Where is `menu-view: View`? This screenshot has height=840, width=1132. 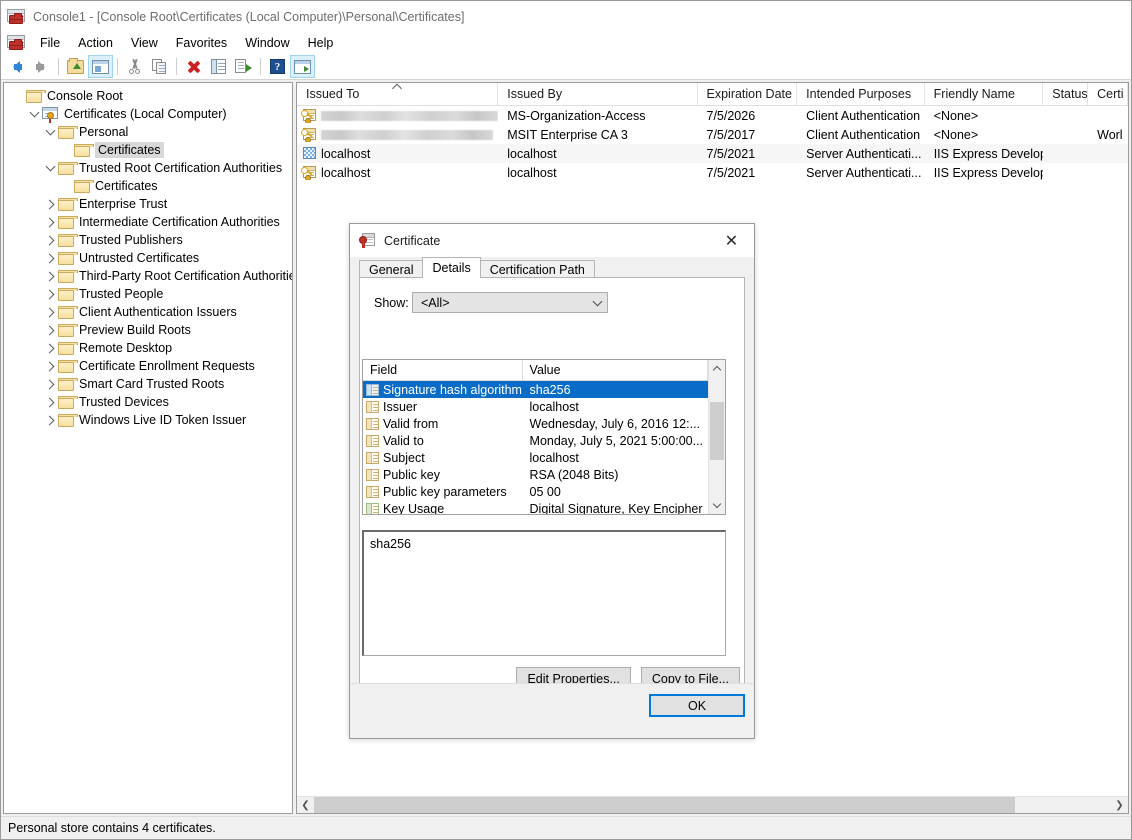 menu-view: View is located at coordinates (144, 43).